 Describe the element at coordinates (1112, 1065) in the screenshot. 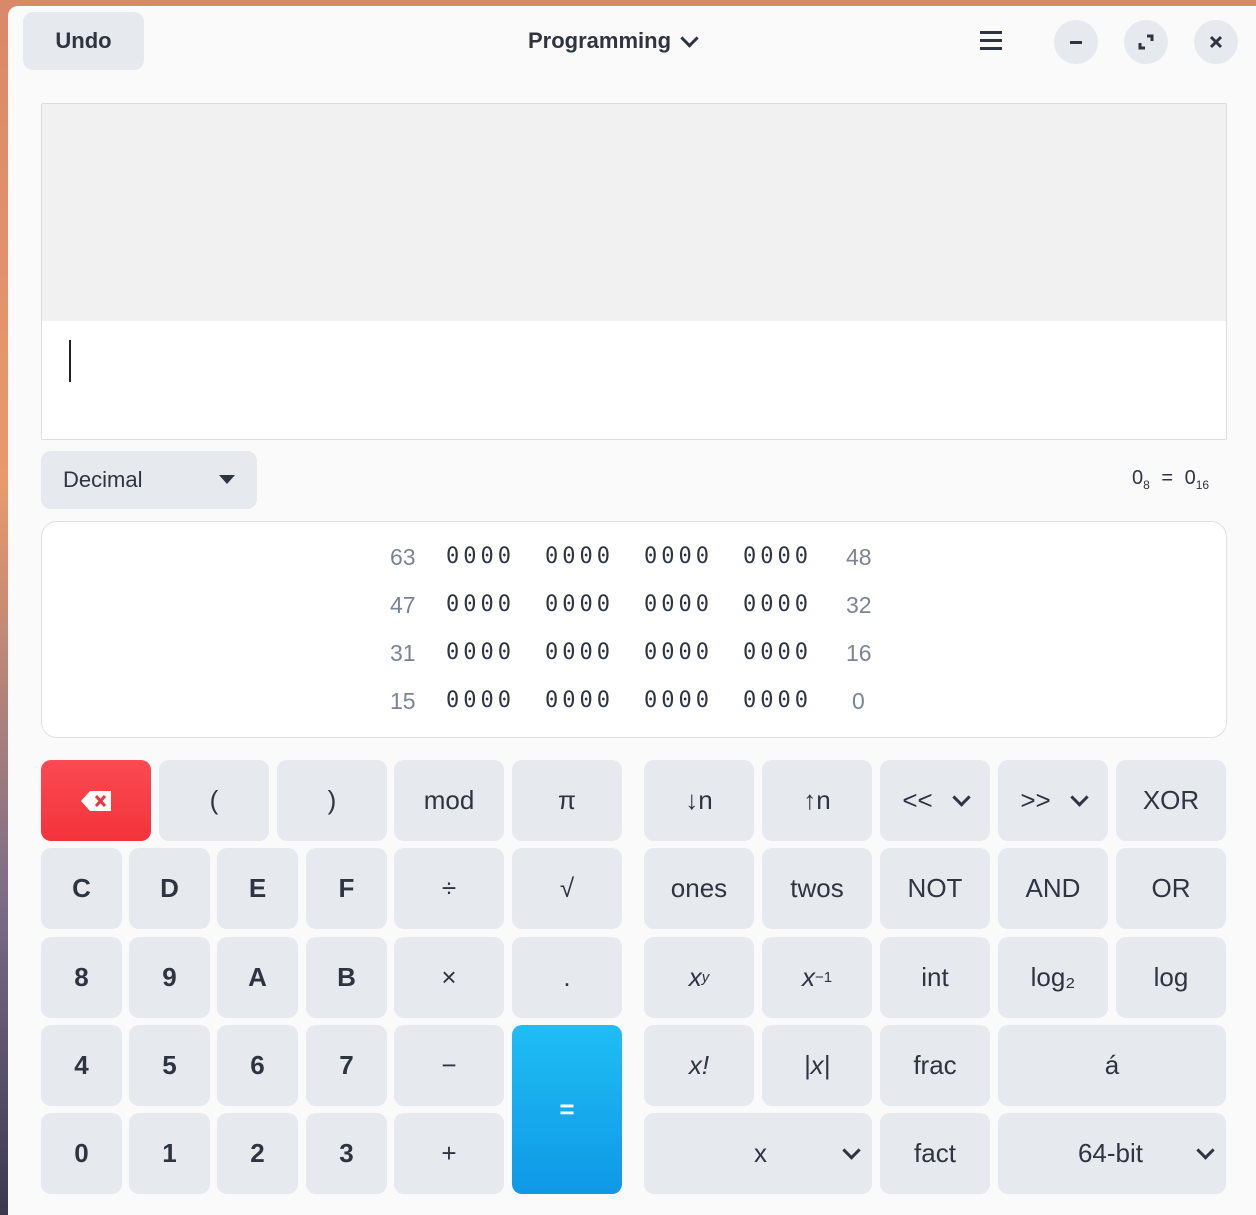

I see `insert-character-button: á` at that location.